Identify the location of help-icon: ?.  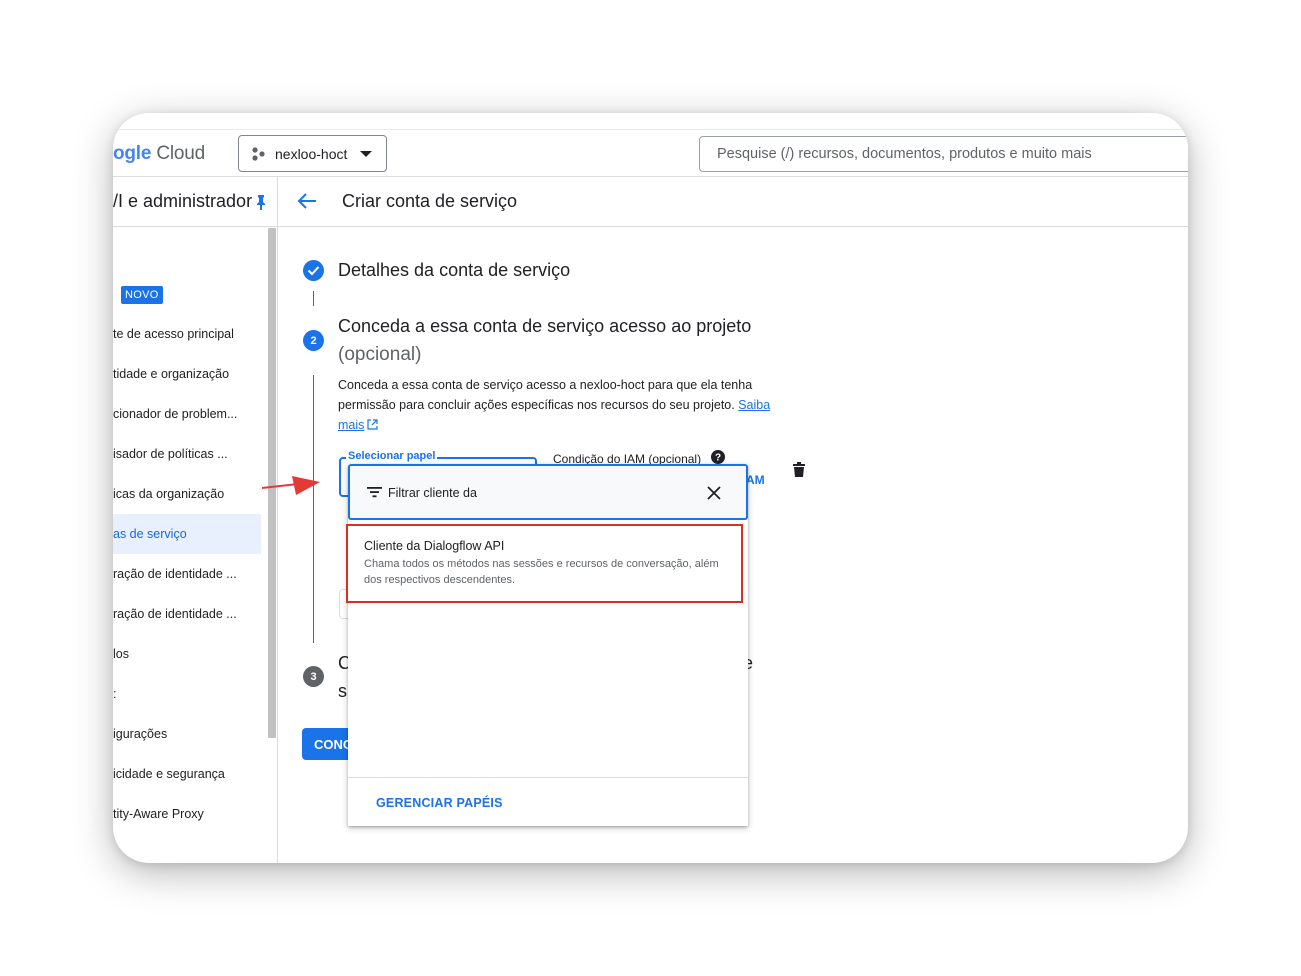
(718, 457).